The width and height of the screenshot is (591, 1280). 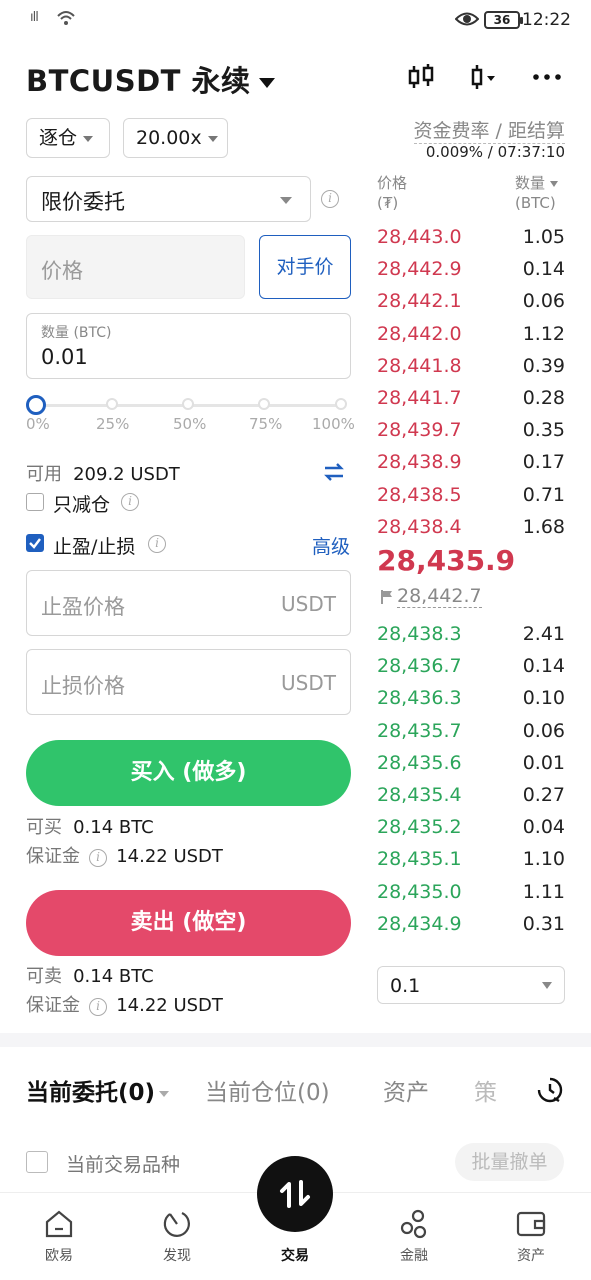 I want to click on nav-label-trade: 交易, so click(x=295, y=1255).